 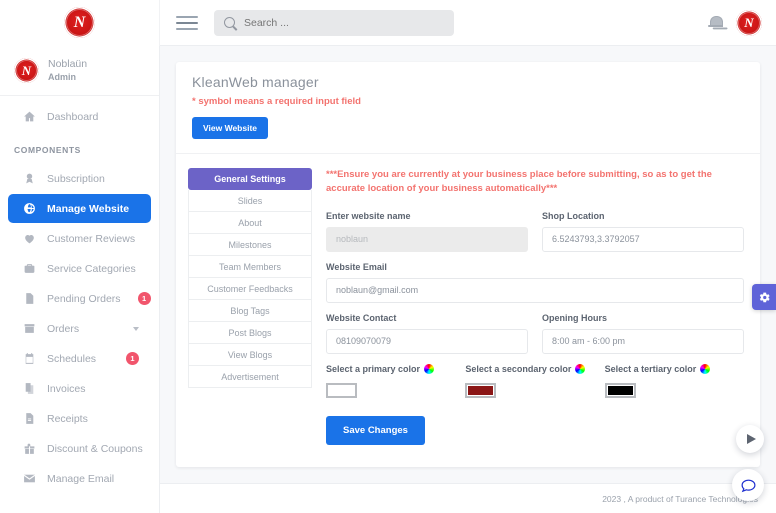 I want to click on hamburger-bar, so click(x=187, y=22).